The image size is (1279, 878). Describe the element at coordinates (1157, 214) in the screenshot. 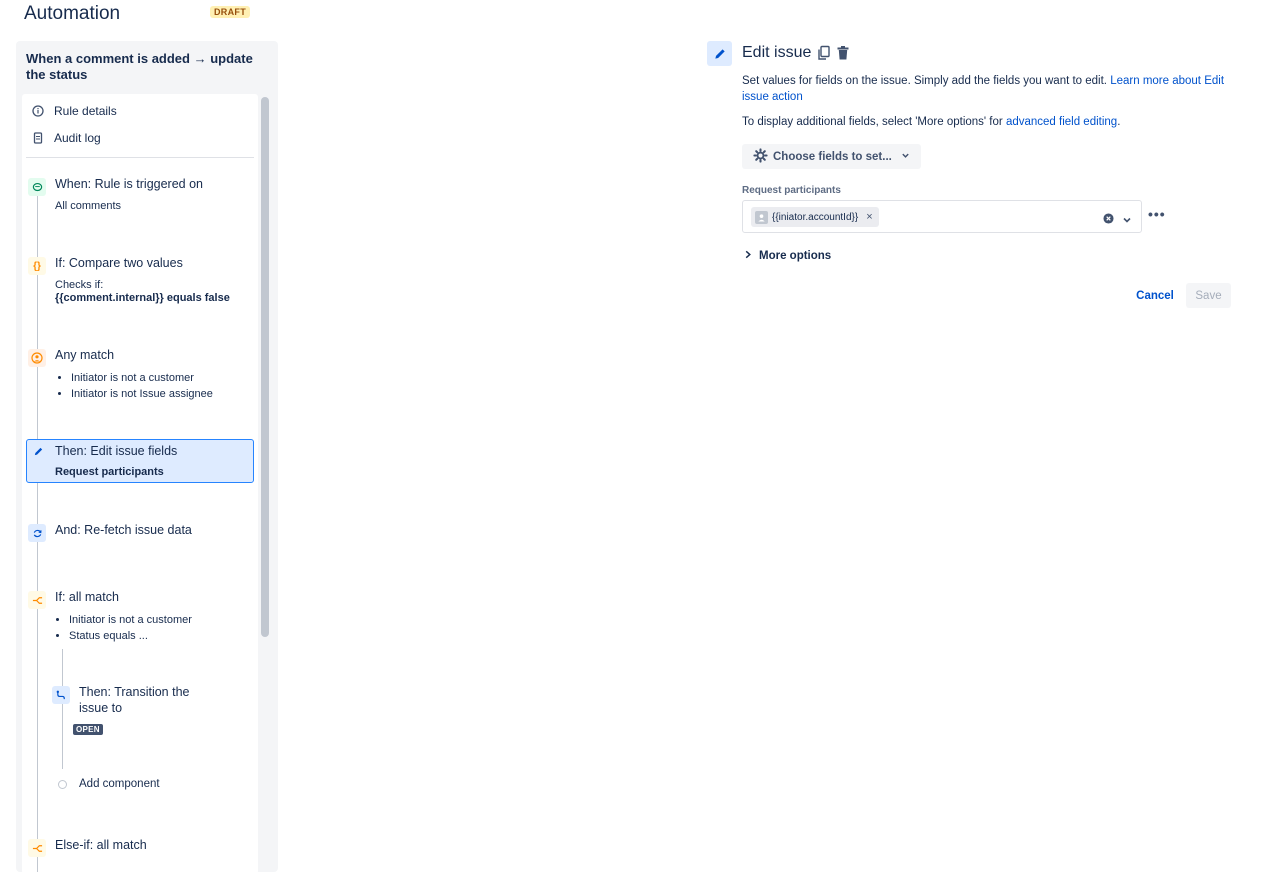

I see `more-actions-icon: •••` at that location.